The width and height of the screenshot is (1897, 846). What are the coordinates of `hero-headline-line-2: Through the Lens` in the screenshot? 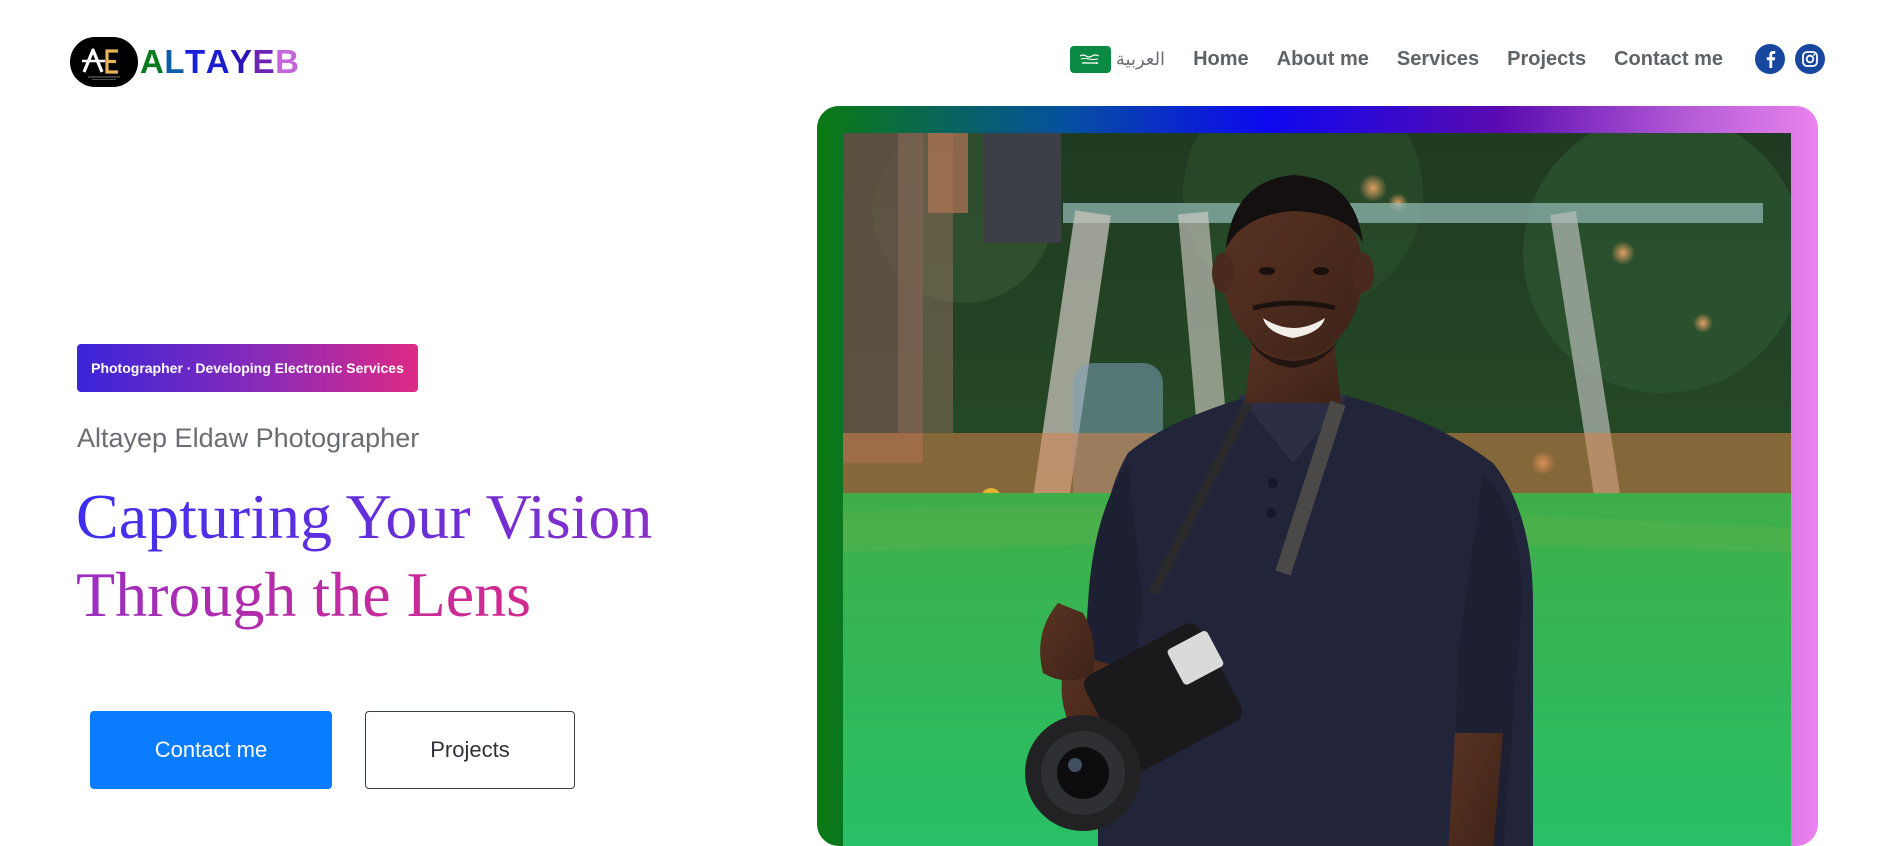 It's located at (364, 595).